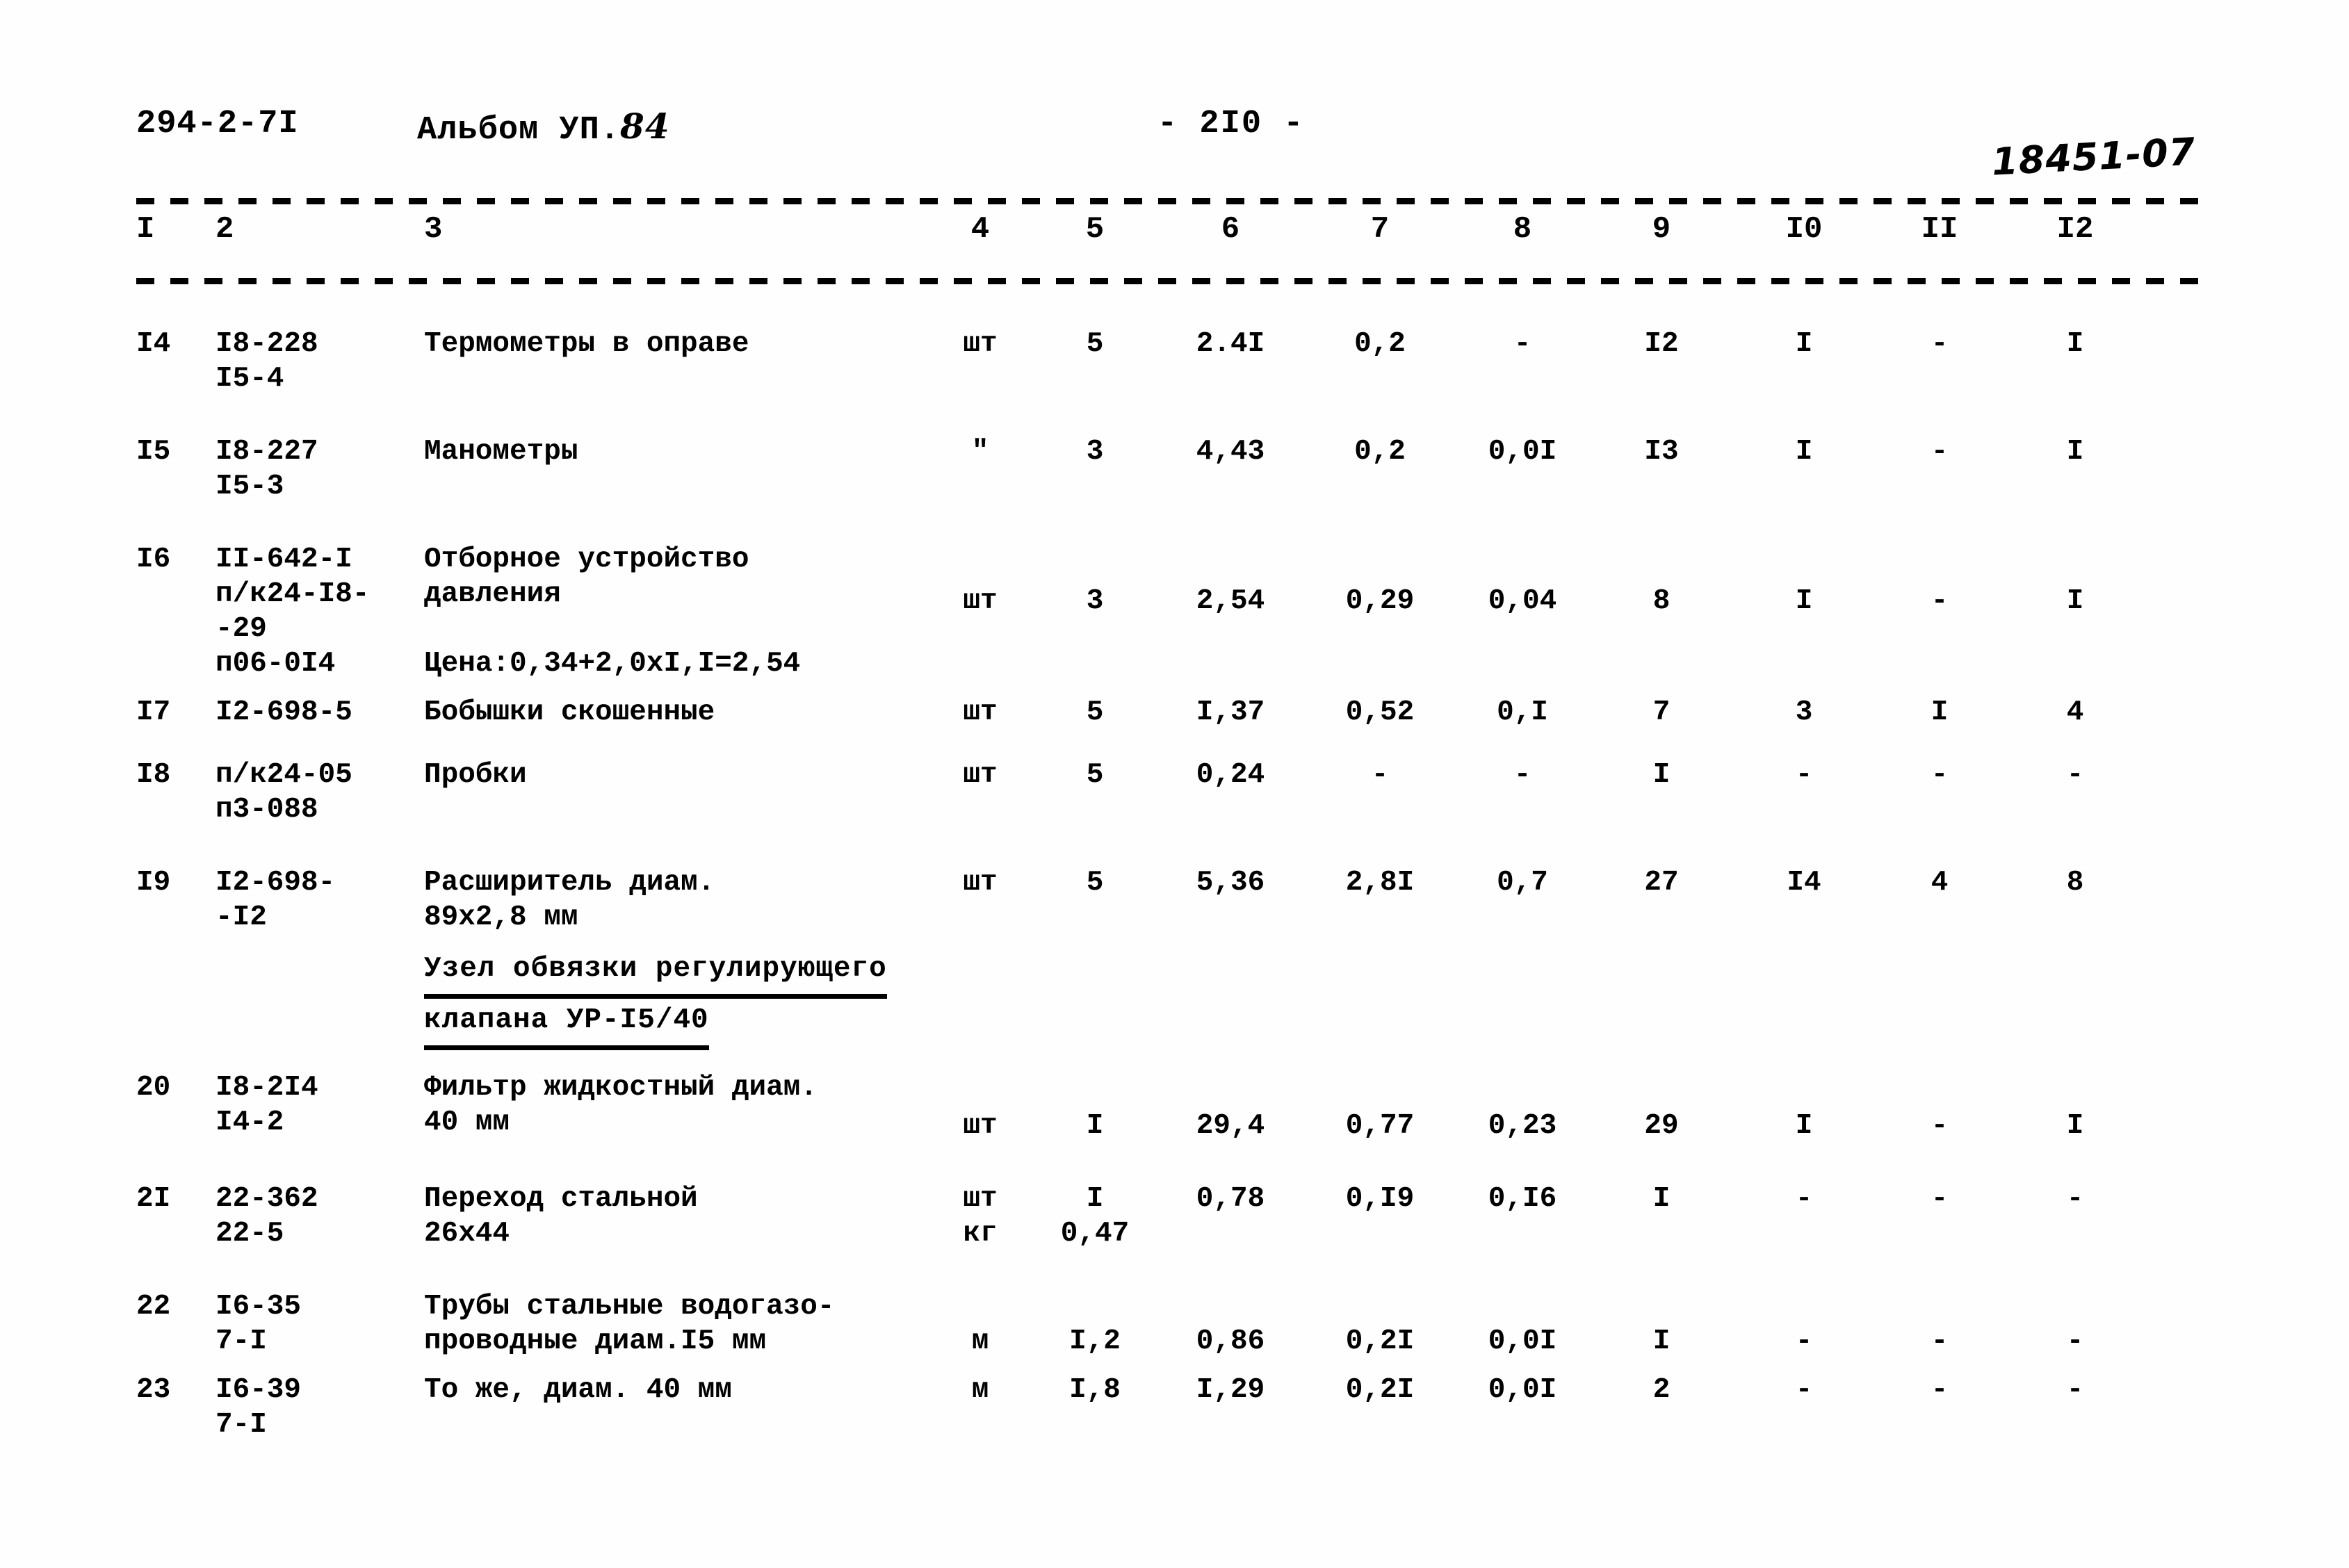 This screenshot has width=2349, height=1568. Describe the element at coordinates (569, 712) in the screenshot. I see `row-name-line-1: Бобышки скошенные` at that location.